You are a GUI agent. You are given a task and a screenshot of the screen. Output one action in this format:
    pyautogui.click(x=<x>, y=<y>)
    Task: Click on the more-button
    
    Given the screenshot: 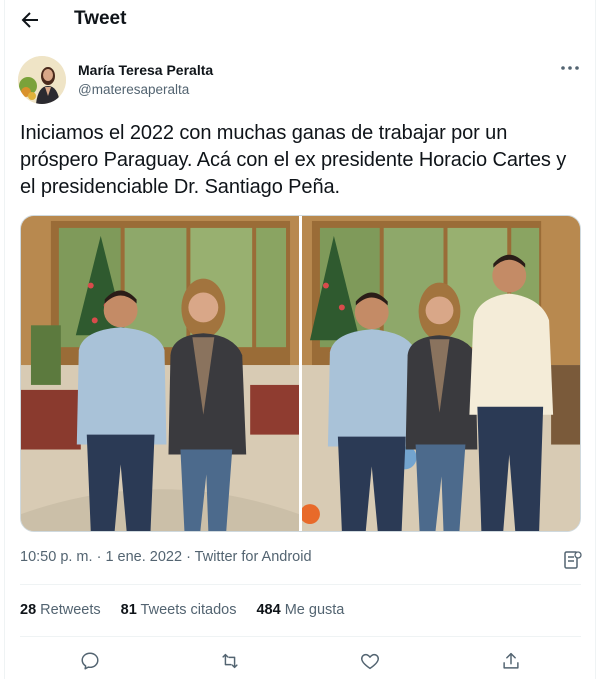 What is the action you would take?
    pyautogui.click(x=570, y=68)
    